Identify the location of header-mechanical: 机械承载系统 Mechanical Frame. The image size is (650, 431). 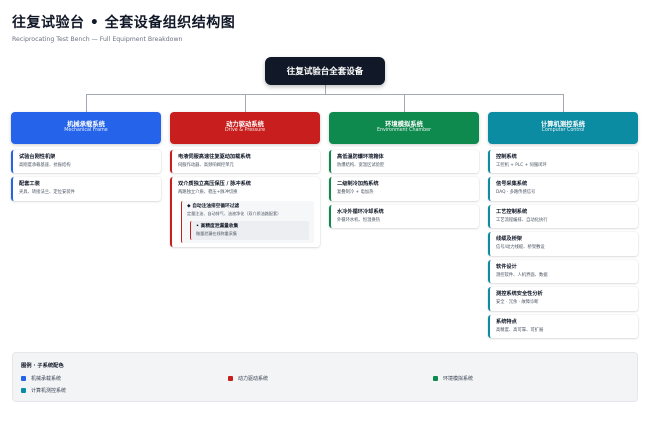
(86, 128).